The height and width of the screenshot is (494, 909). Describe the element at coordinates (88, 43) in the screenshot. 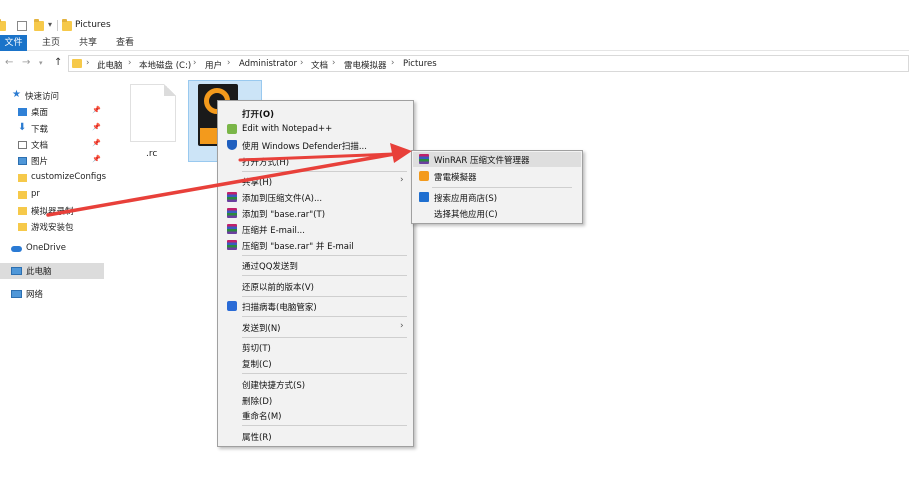

I see `tab-share: 共享` at that location.